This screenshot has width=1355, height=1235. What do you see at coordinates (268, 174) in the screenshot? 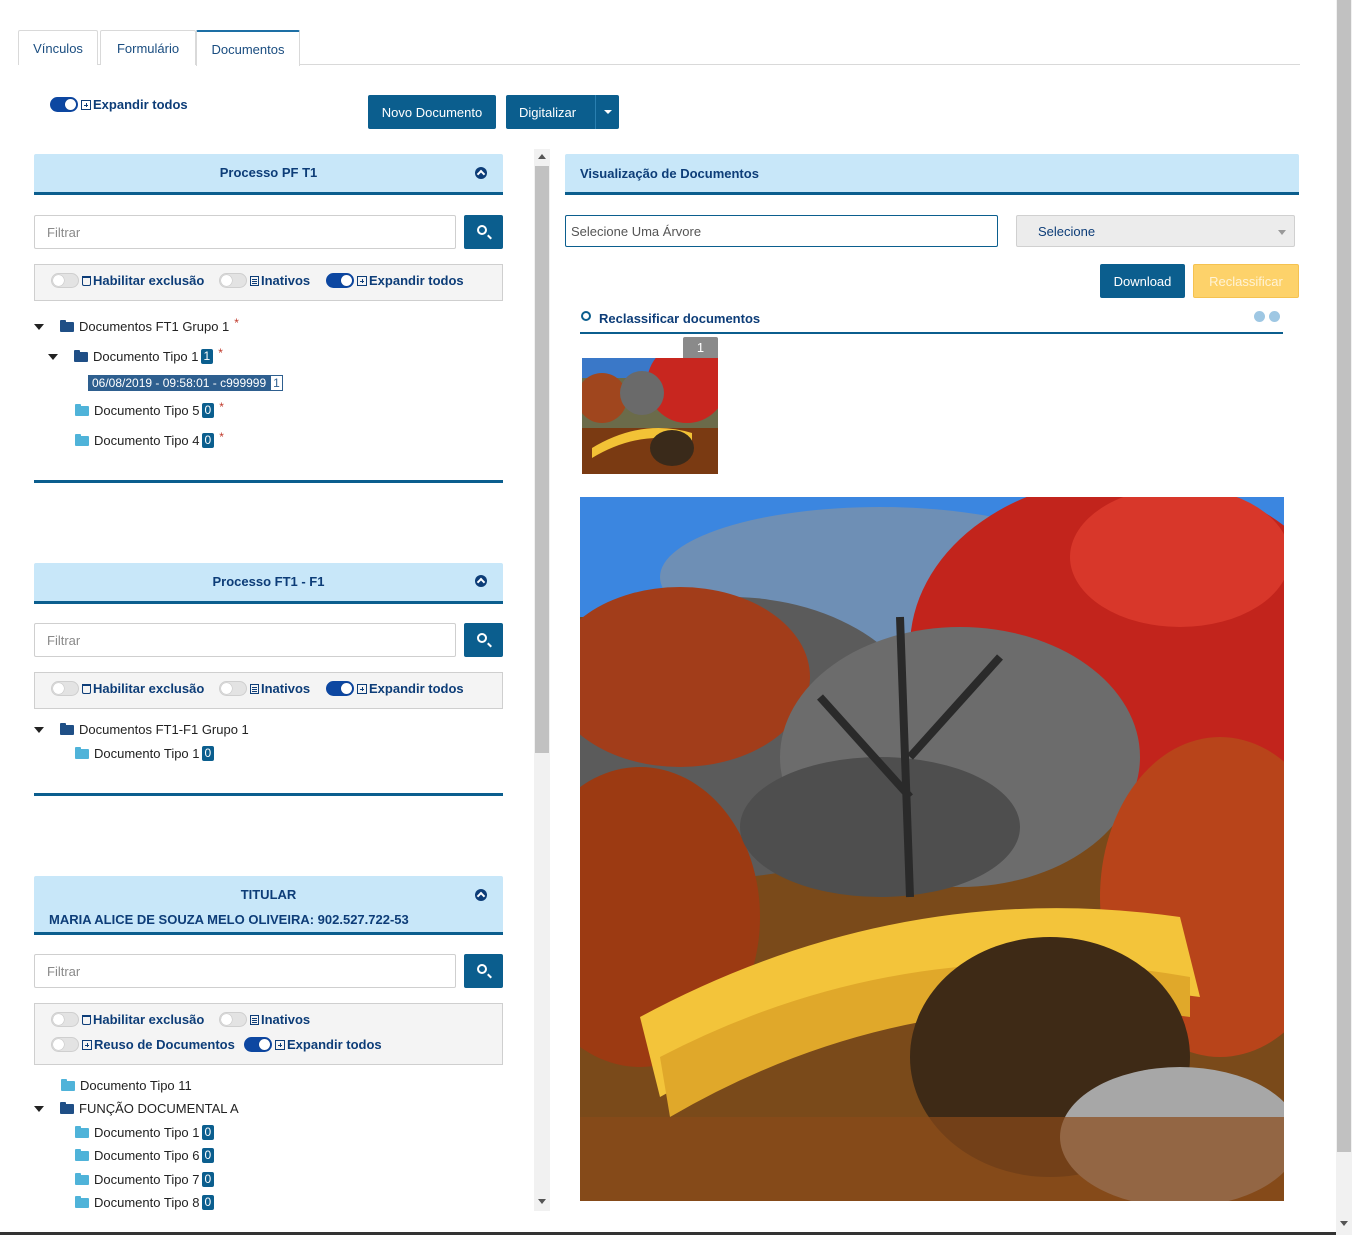
I see `panel-header-processo-pf-t1: Processo PF T1` at bounding box center [268, 174].